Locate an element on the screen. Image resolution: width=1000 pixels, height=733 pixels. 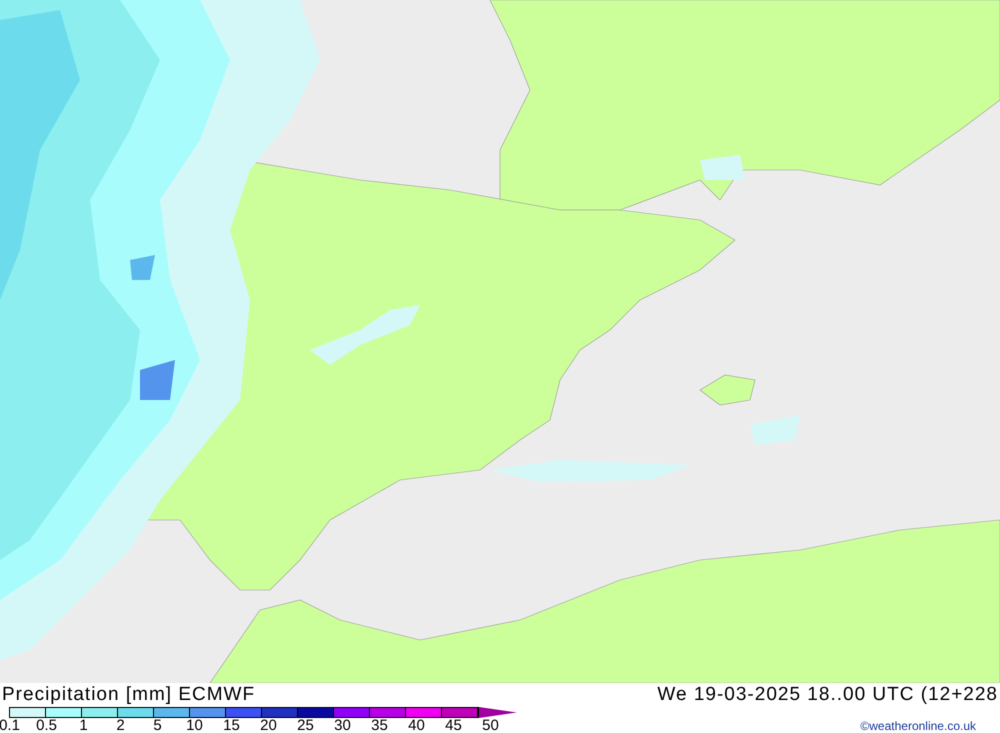
scale-label: 45 is located at coordinates (453, 725).